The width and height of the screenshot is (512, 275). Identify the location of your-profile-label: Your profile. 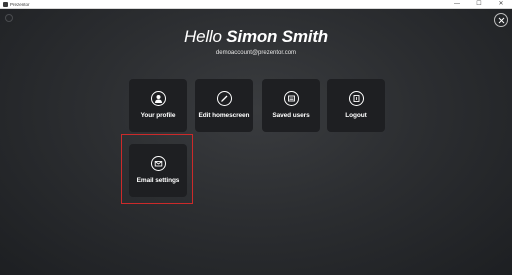
(158, 115).